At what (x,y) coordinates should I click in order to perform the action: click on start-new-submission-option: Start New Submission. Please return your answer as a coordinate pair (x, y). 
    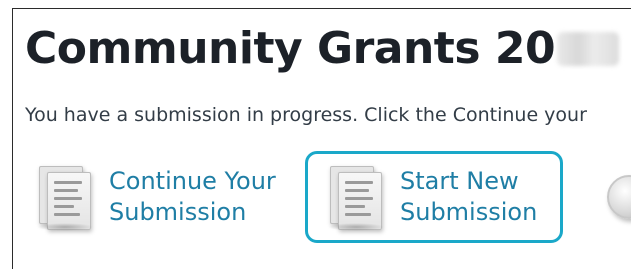
    Looking at the image, I should click on (434, 197).